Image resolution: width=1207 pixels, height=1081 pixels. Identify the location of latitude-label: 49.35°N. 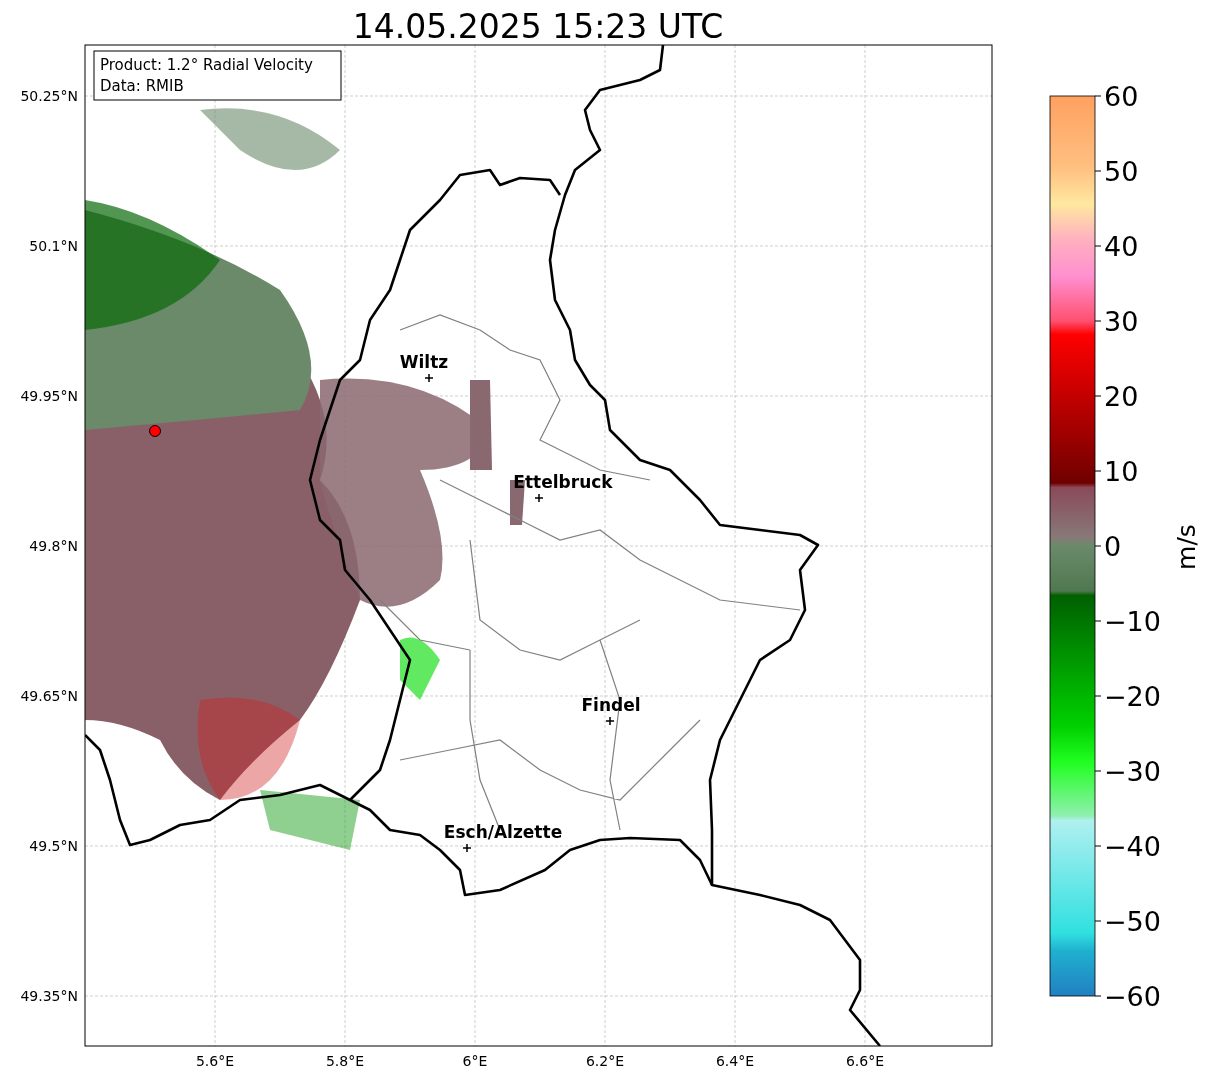
(49, 996).